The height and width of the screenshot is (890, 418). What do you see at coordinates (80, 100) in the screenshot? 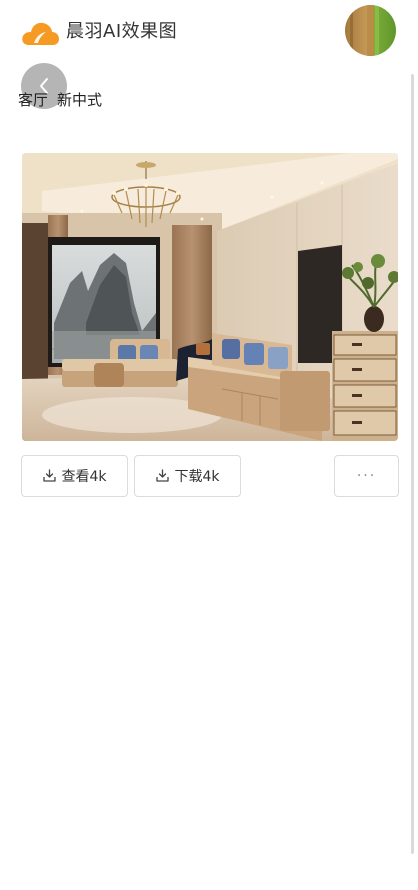
I see `breadcrumb-style: 新中式` at bounding box center [80, 100].